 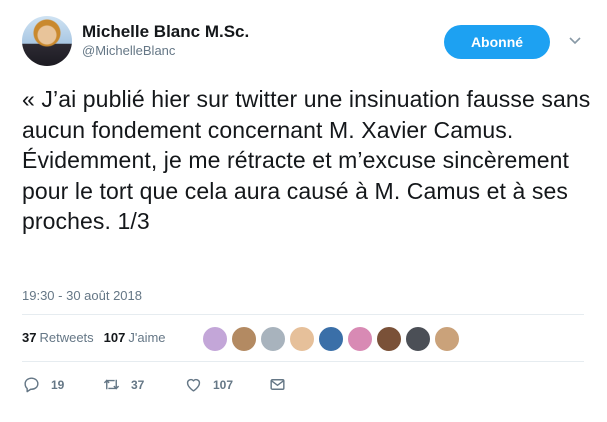 I want to click on avatar, so click(x=47, y=41).